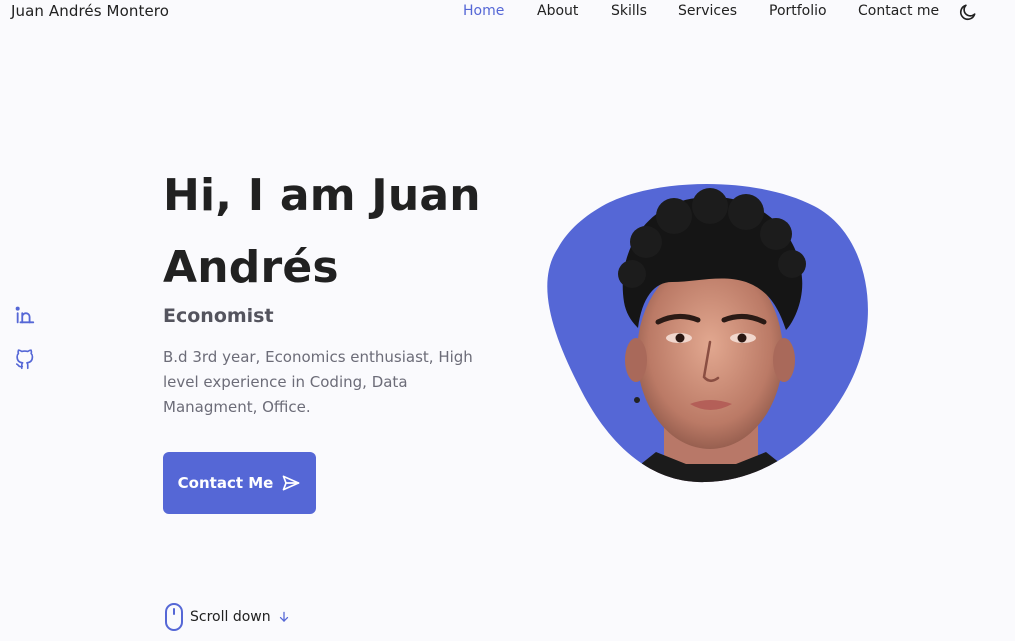  What do you see at coordinates (90, 11) in the screenshot?
I see `logo: Juan Andrés Montero` at bounding box center [90, 11].